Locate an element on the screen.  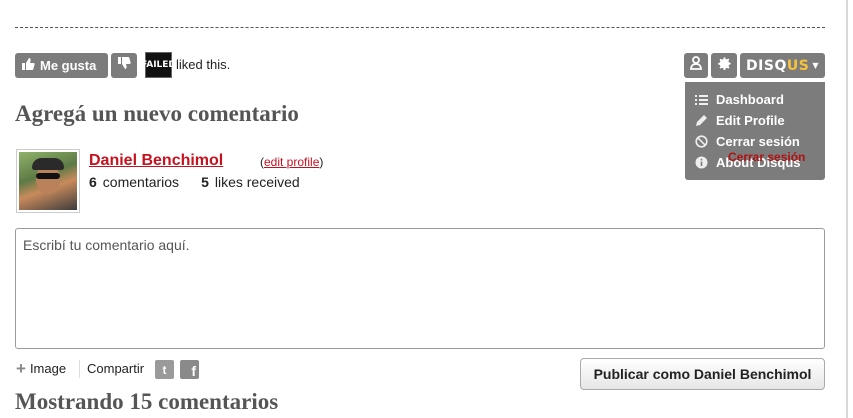
avatar is located at coordinates (48, 181).